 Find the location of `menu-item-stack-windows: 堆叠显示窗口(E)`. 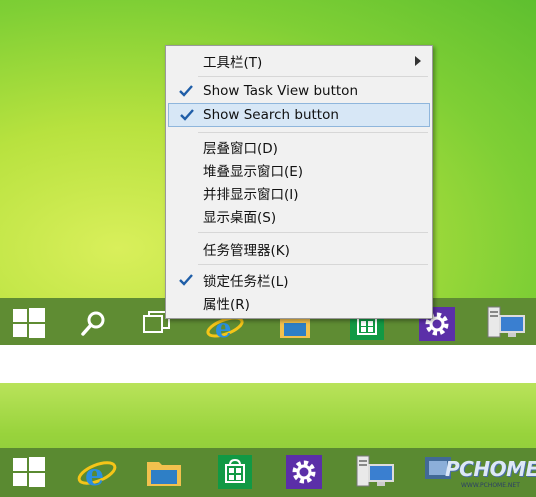

menu-item-stack-windows: 堆叠显示窗口(E) is located at coordinates (299, 170).